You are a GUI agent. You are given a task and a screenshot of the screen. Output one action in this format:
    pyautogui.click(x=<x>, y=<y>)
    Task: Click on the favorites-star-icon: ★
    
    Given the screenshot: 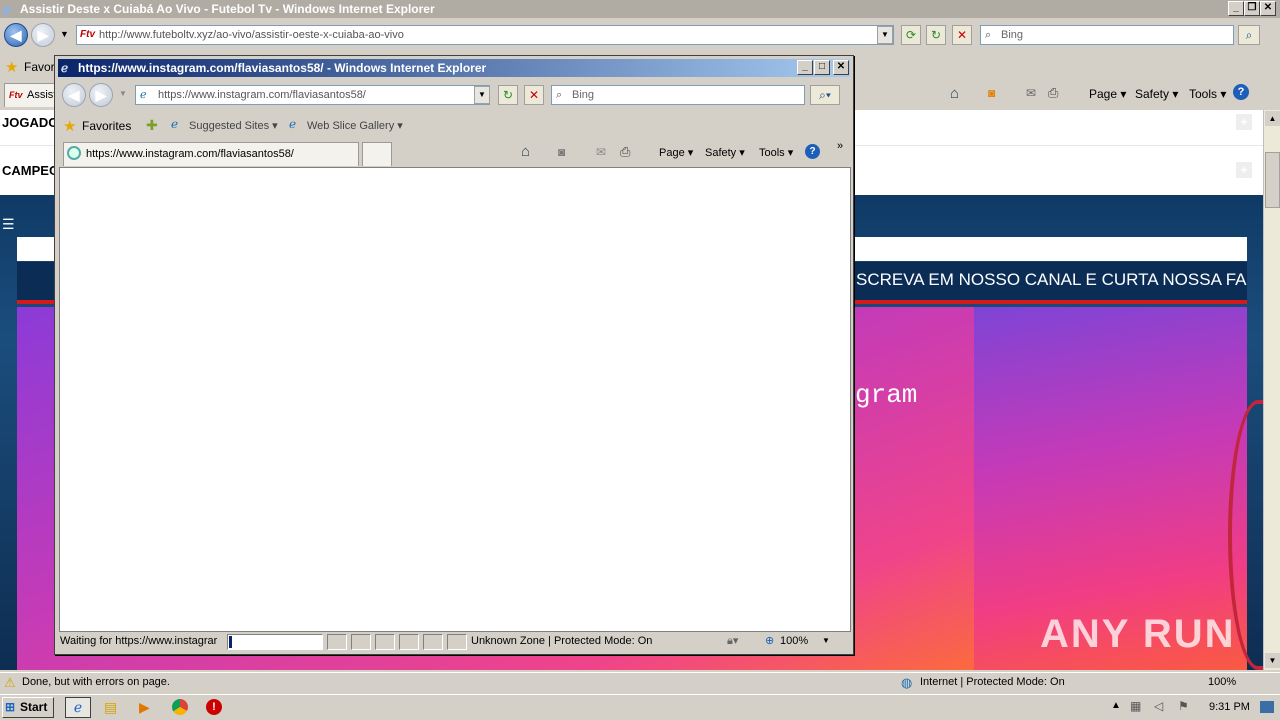 What is the action you would take?
    pyautogui.click(x=11, y=67)
    